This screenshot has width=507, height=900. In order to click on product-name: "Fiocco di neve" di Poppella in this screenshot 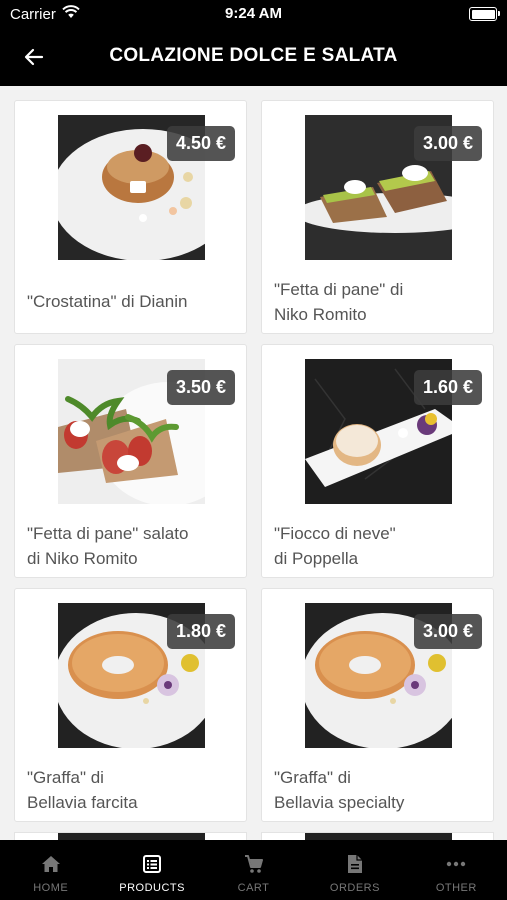, I will do `click(335, 546)`.